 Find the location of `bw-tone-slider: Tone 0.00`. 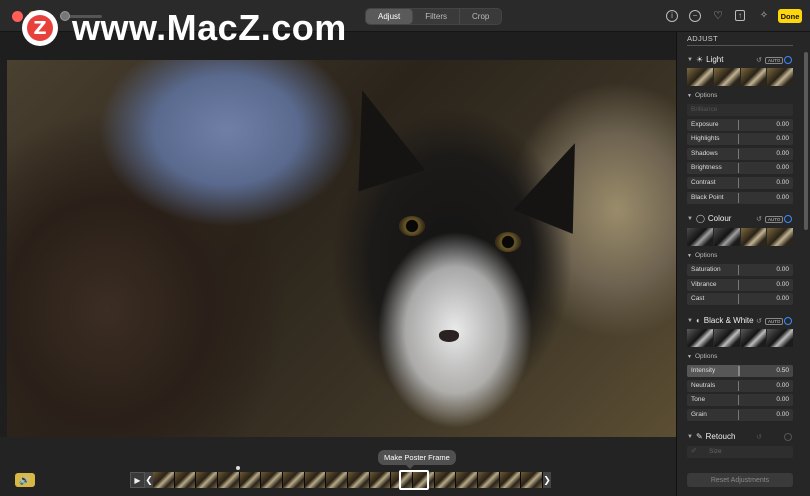

bw-tone-slider: Tone 0.00 is located at coordinates (740, 400).